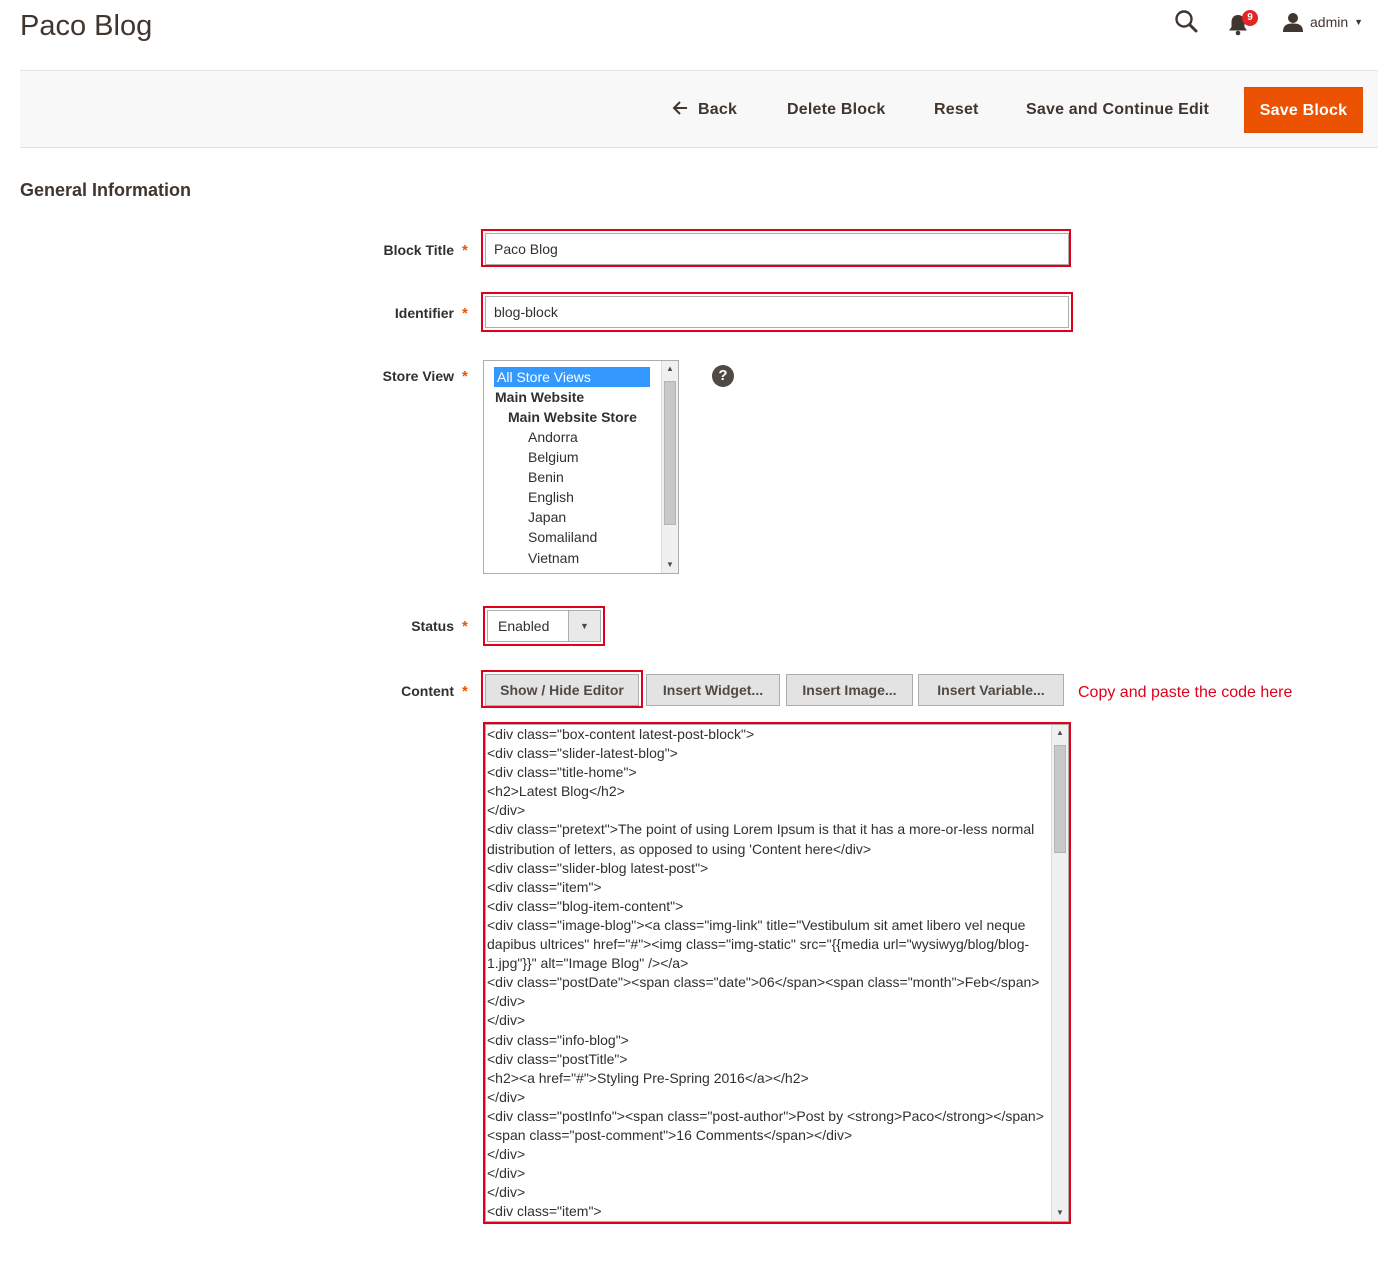 This screenshot has height=1263, width=1388. What do you see at coordinates (1250, 18) in the screenshot?
I see `notification-count-badge: 9` at bounding box center [1250, 18].